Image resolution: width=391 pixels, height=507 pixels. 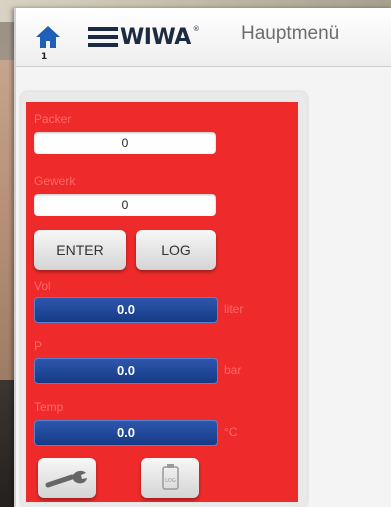 I want to click on packer-field: 0, so click(x=125, y=143).